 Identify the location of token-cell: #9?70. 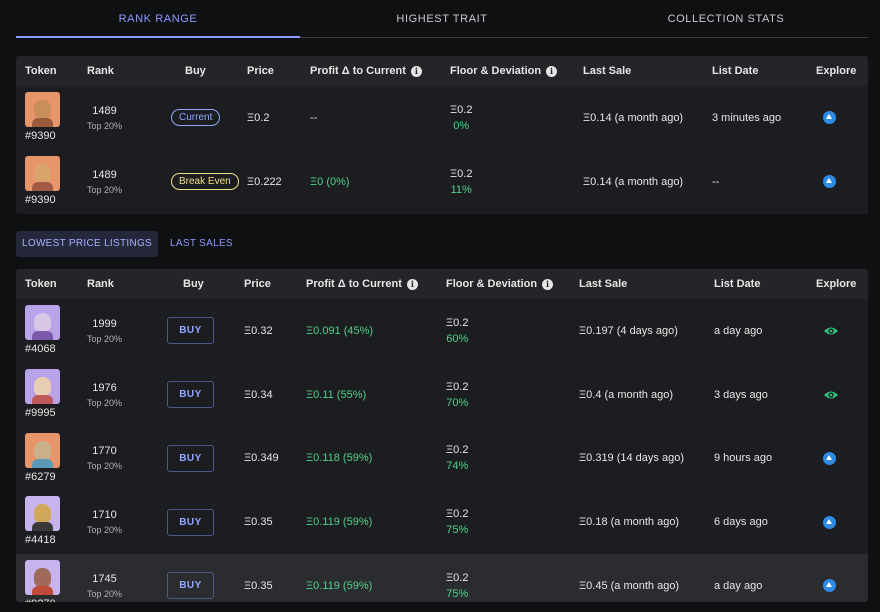
(43, 581).